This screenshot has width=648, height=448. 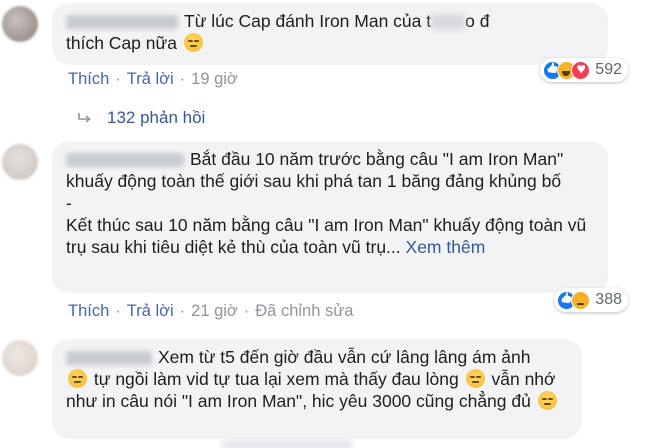 What do you see at coordinates (214, 79) in the screenshot?
I see `timestamp: 19 giờ` at bounding box center [214, 79].